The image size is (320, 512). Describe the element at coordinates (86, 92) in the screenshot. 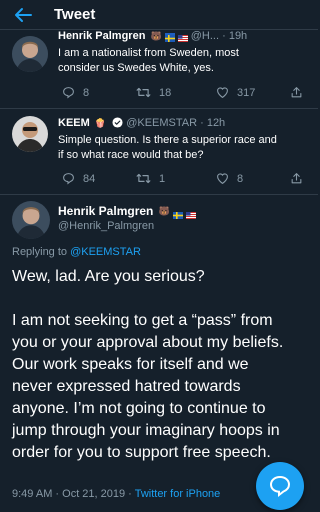

I see `reply-count: 8` at that location.